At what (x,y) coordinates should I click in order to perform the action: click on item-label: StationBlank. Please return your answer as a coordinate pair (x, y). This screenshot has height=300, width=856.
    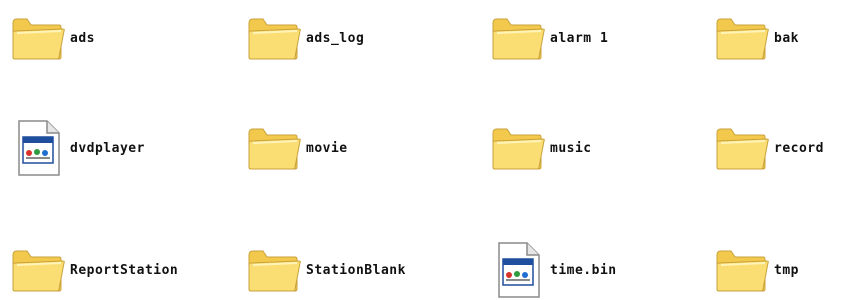
    Looking at the image, I should click on (356, 270).